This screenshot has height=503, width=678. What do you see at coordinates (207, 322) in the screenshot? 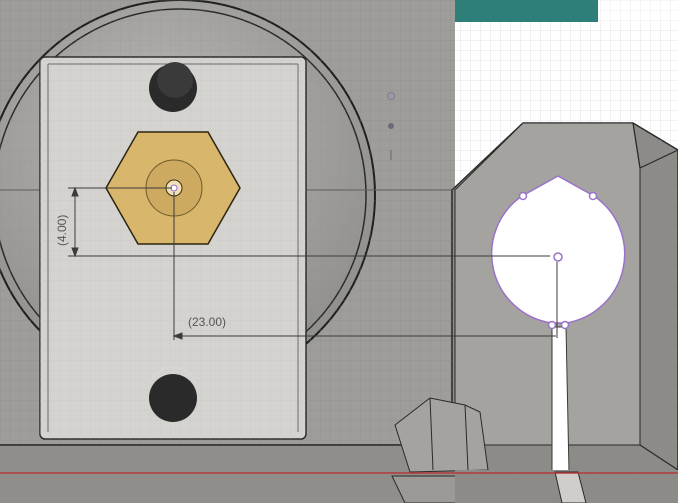
I see `horizontal-dimension-label: (23.00)` at bounding box center [207, 322].